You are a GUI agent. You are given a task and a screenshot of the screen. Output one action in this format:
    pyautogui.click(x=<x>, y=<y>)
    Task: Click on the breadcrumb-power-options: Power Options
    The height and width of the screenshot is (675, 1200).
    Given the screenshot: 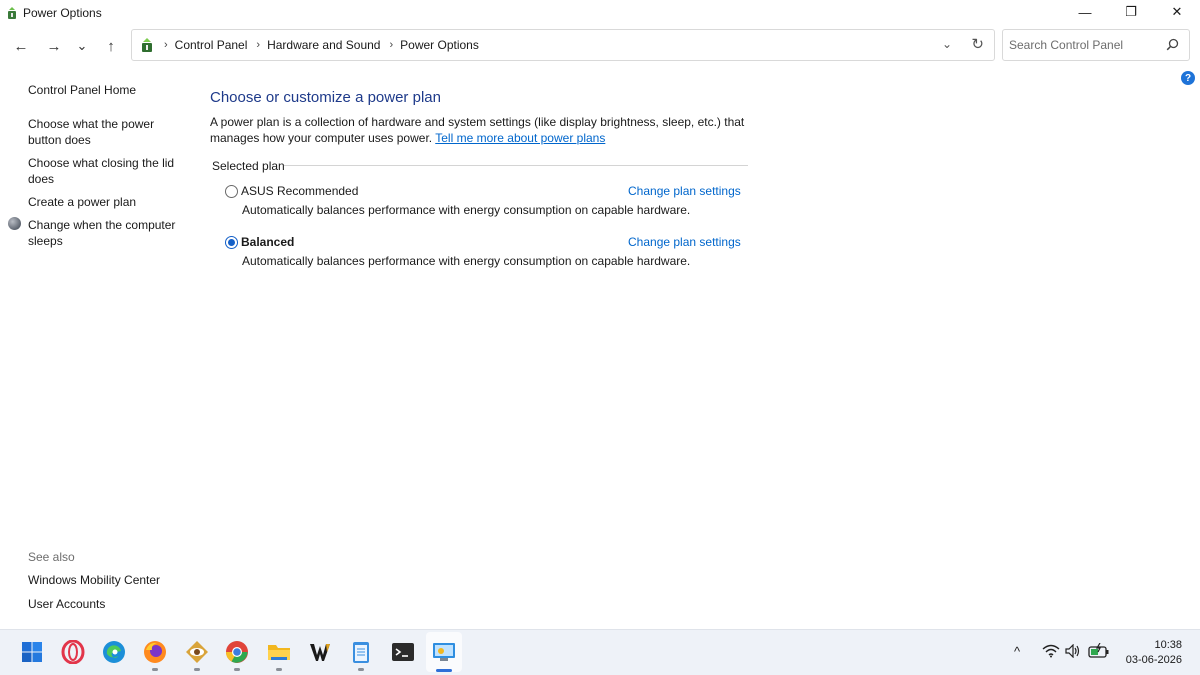 What is the action you would take?
    pyautogui.click(x=439, y=45)
    